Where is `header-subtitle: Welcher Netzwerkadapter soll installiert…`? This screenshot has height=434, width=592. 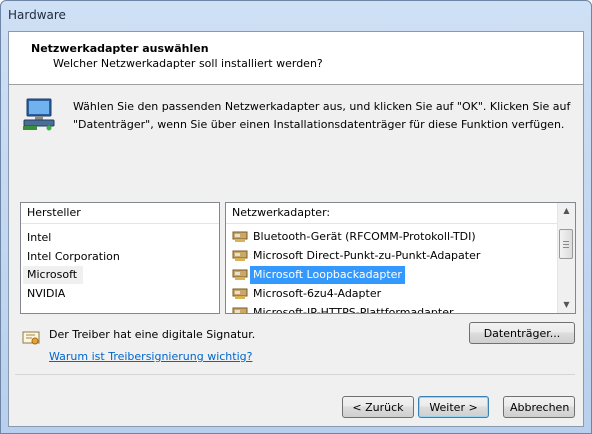 header-subtitle: Welcher Netzwerkadapter soll installiert… is located at coordinates (188, 63).